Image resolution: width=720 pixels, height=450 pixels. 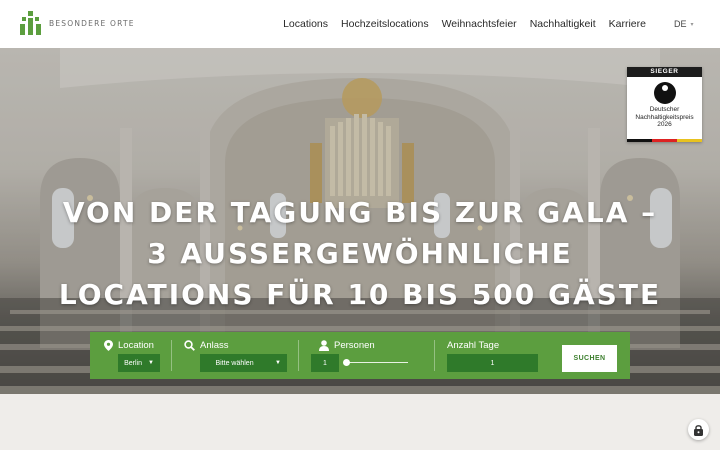 I want to click on language-switcher: DE ▾, so click(x=684, y=24).